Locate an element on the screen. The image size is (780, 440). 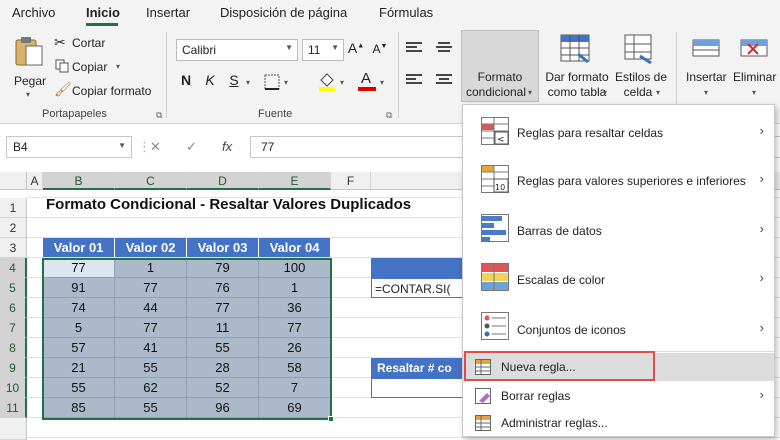
selection-border is located at coordinates (187, 339).